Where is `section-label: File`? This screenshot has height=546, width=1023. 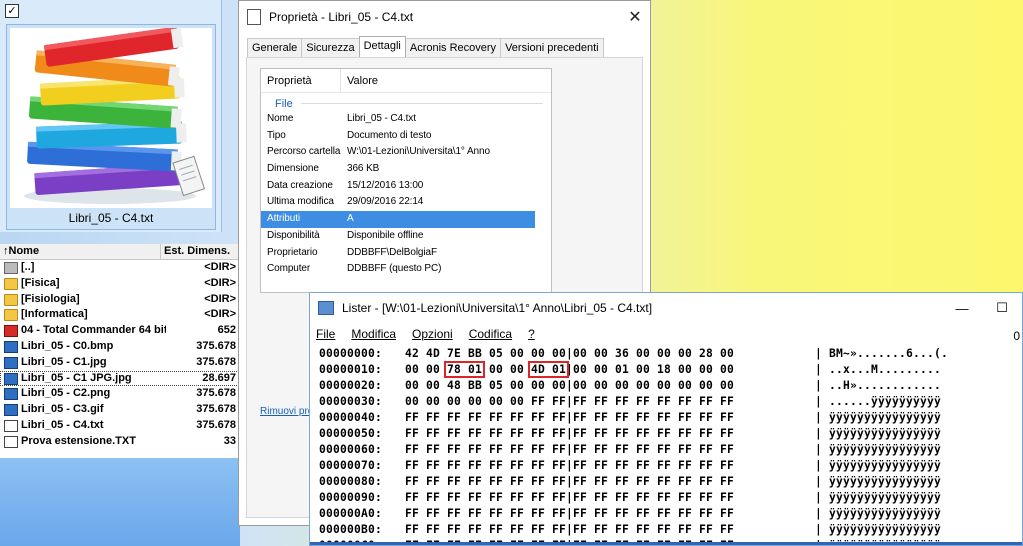 section-label: File is located at coordinates (284, 103).